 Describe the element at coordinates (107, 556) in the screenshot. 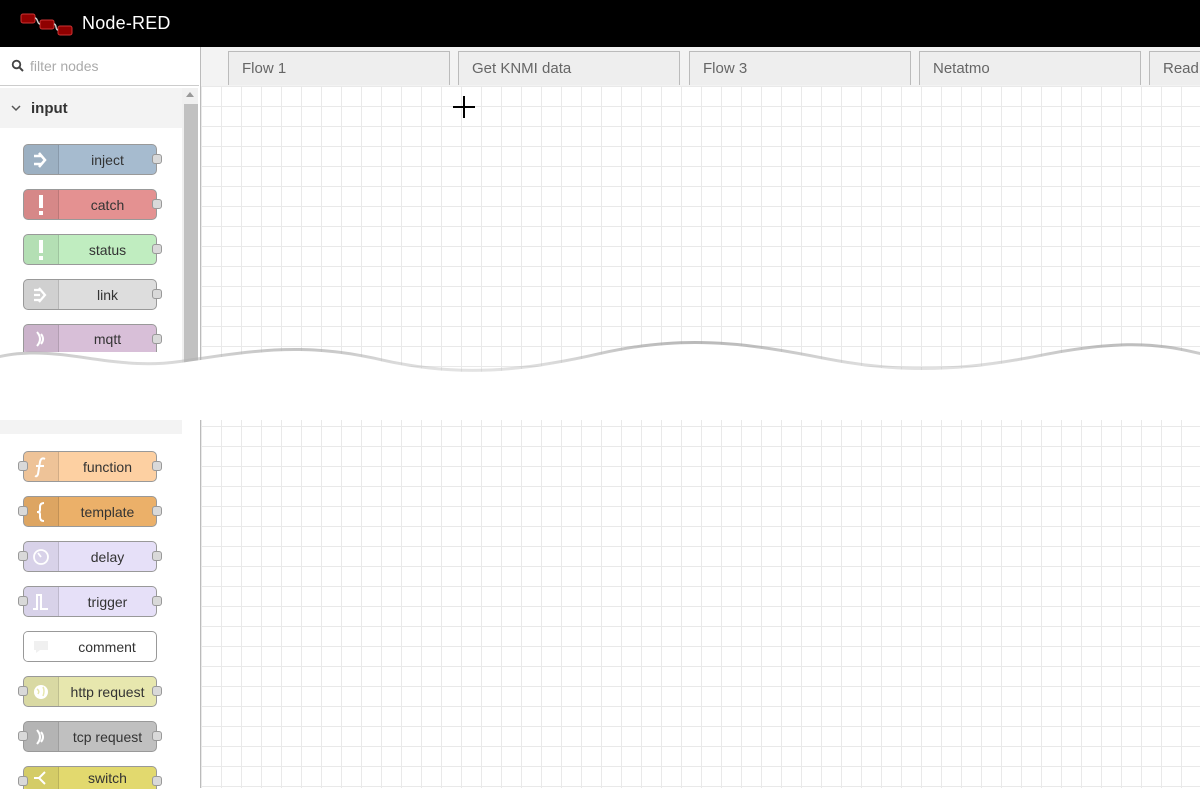

I see `node-label: delay` at that location.